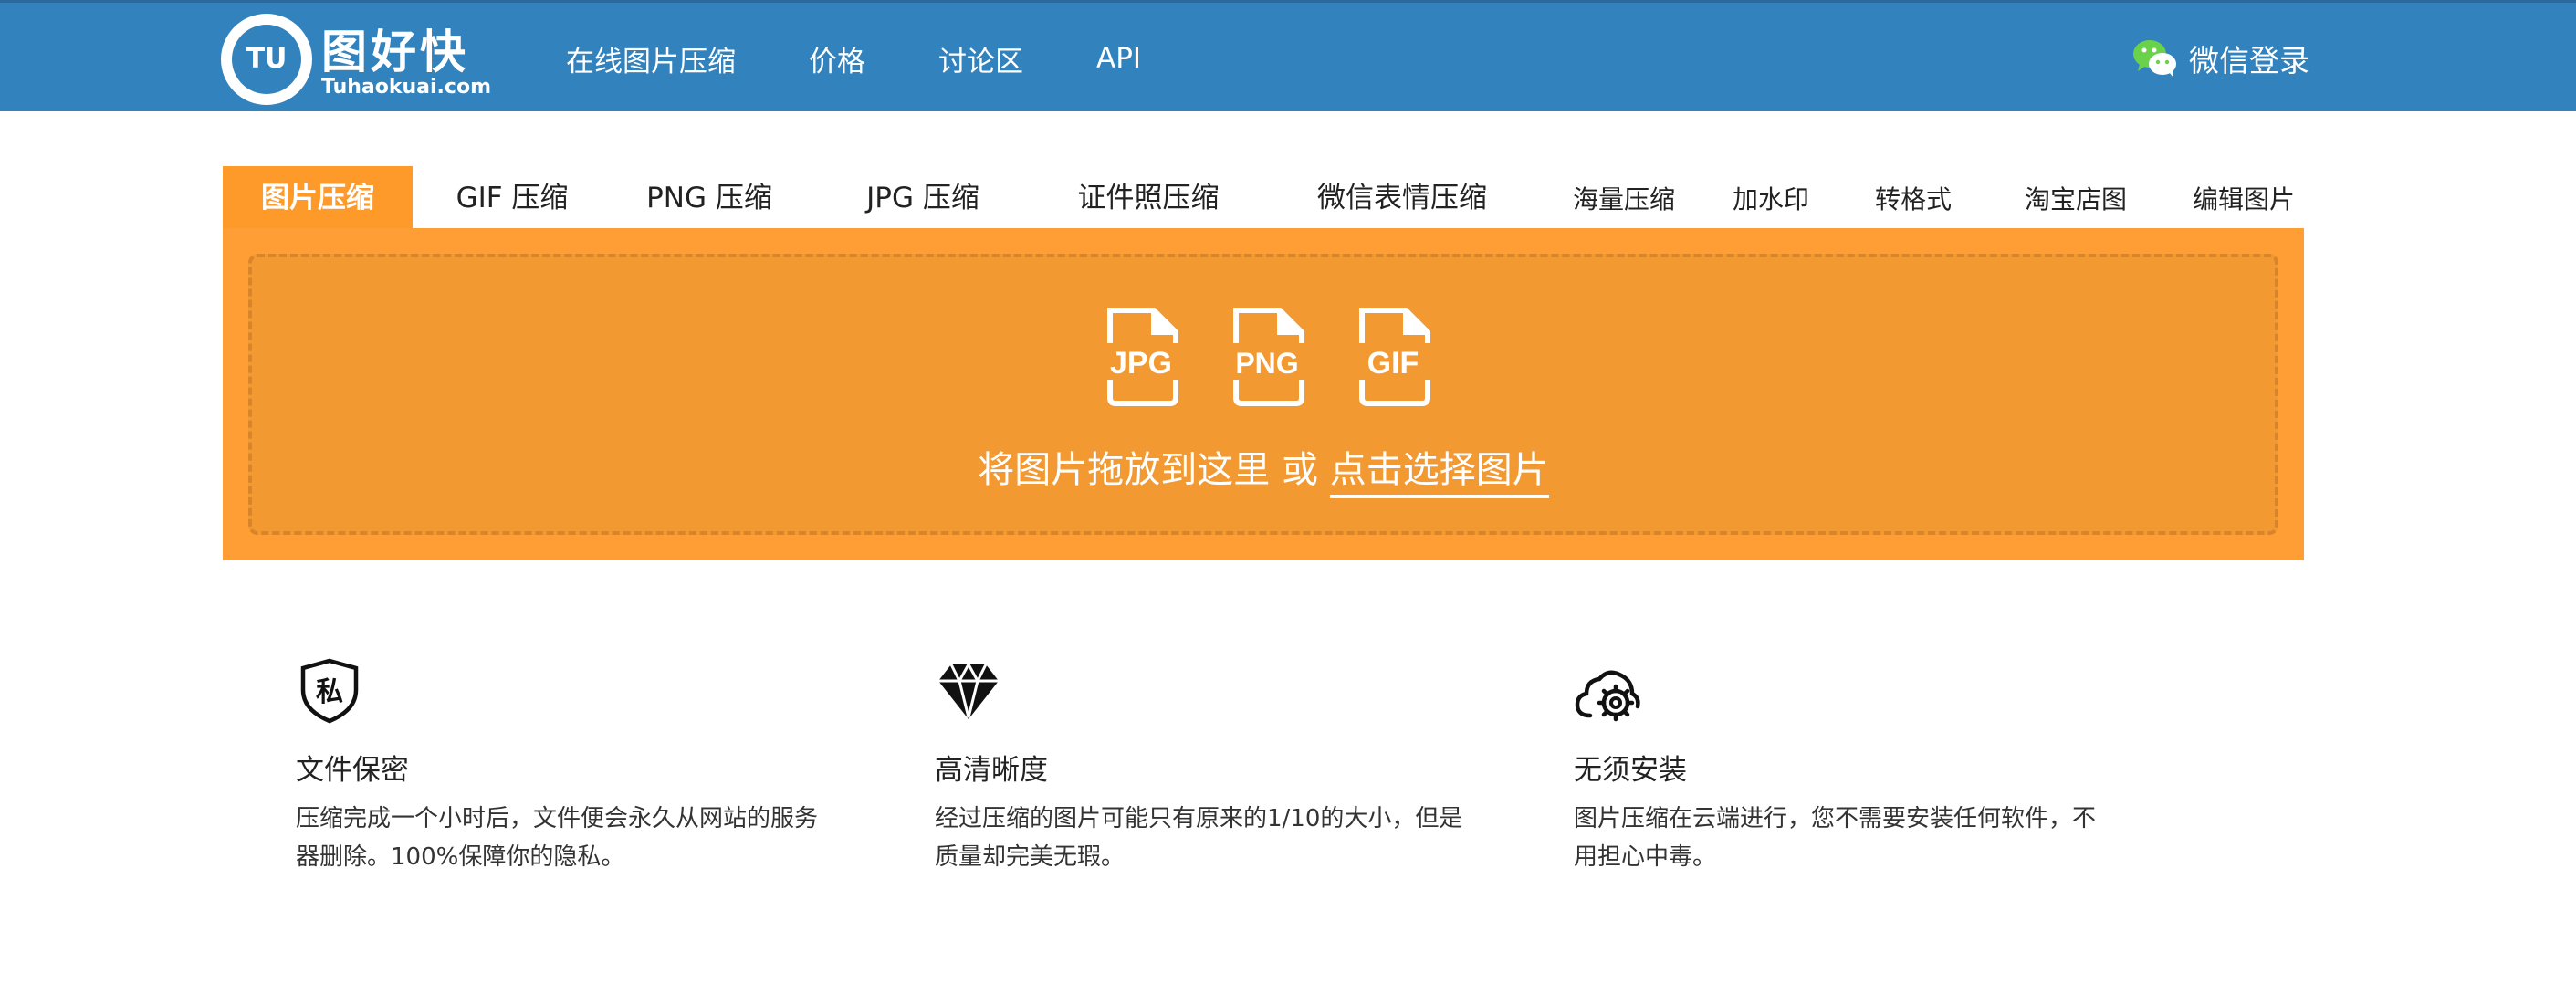 This screenshot has height=1004, width=2576. Describe the element at coordinates (1141, 363) in the screenshot. I see `jpg-label: JPG` at that location.